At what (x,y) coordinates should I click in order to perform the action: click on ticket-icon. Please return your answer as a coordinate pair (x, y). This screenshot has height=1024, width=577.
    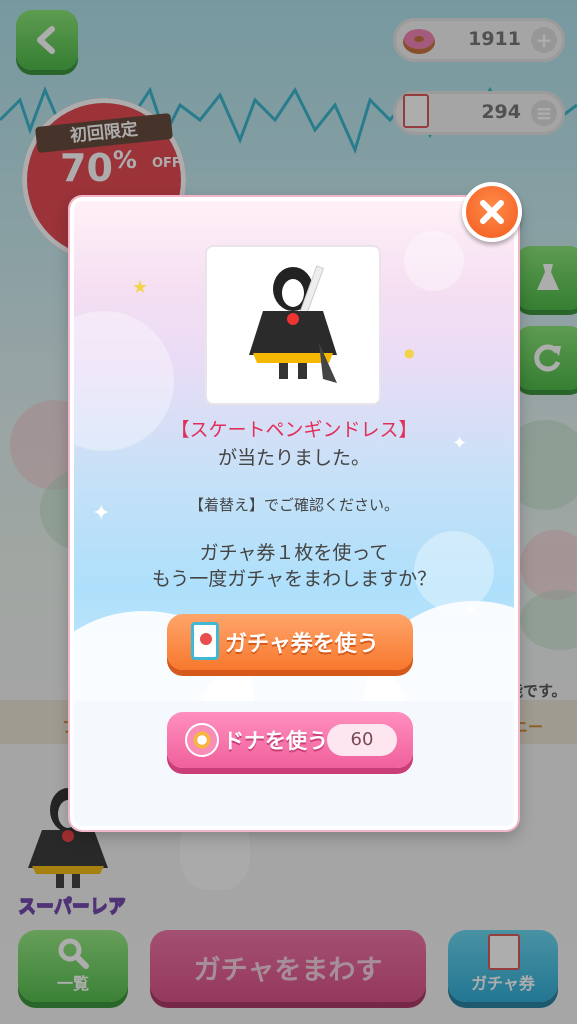
    Looking at the image, I should click on (205, 641).